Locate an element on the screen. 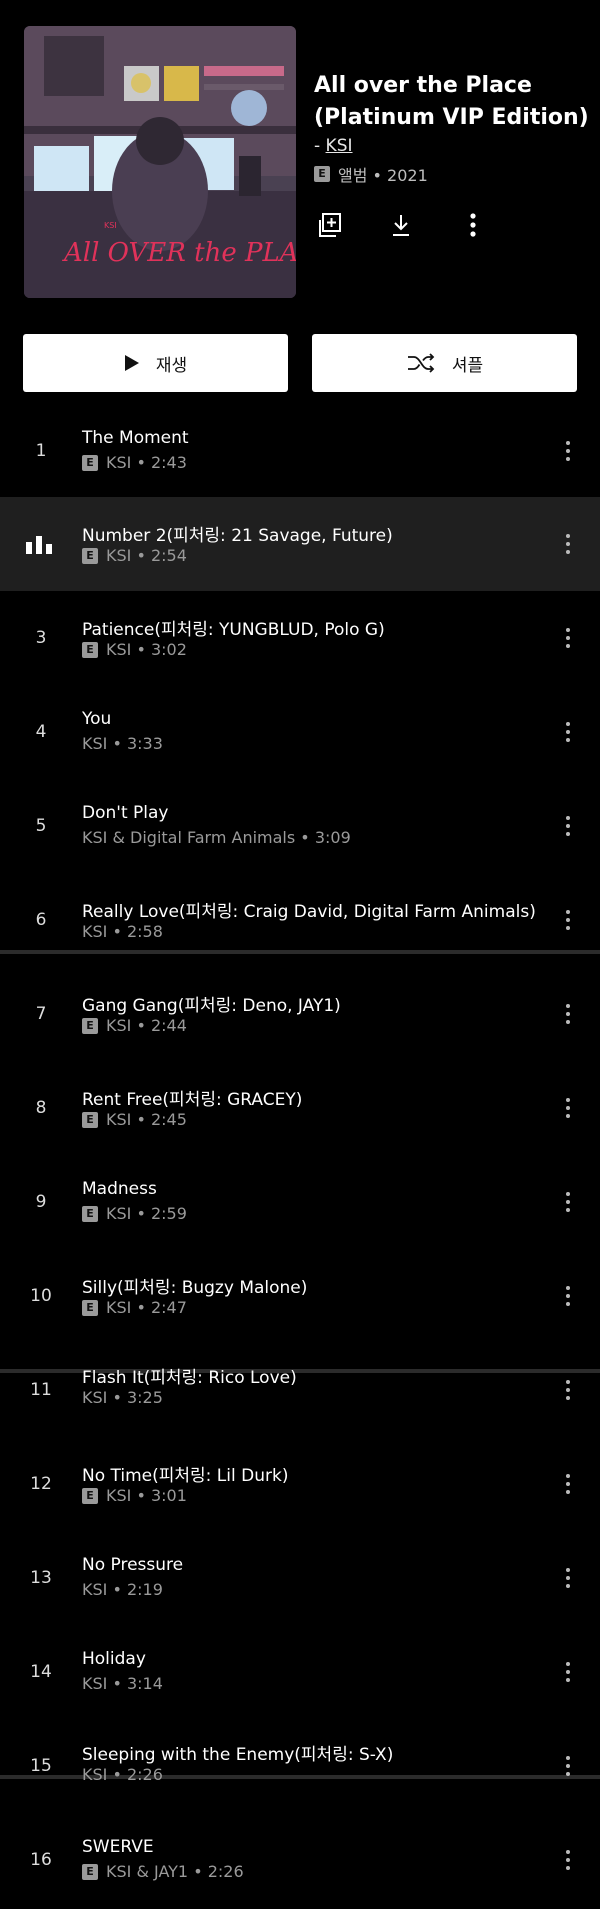 The height and width of the screenshot is (1909, 600). track-row: 4 You KSI • 3:33 is located at coordinates (300, 732).